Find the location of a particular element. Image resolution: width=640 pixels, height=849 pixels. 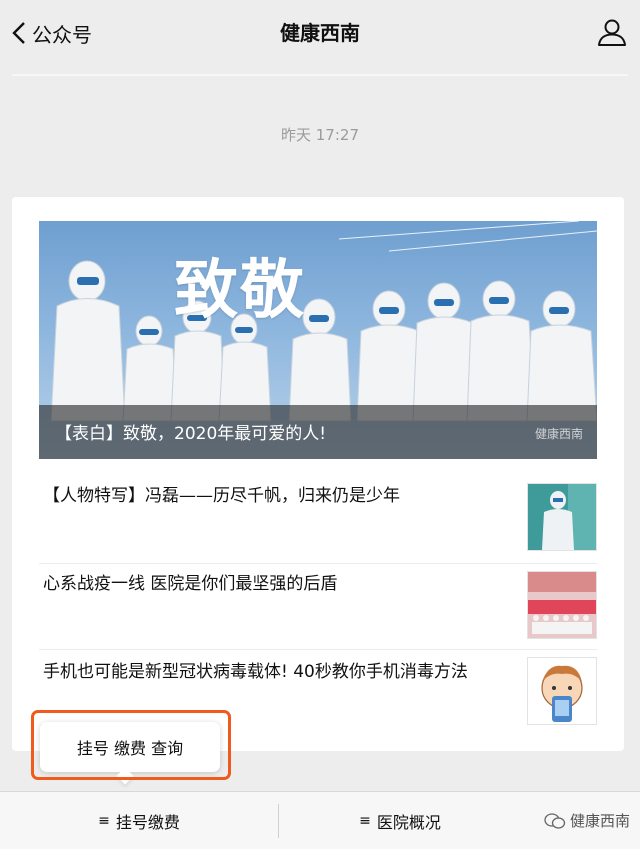

article-title: 心系战疫一线 医院是你们最坚强的后盾 is located at coordinates (190, 584).